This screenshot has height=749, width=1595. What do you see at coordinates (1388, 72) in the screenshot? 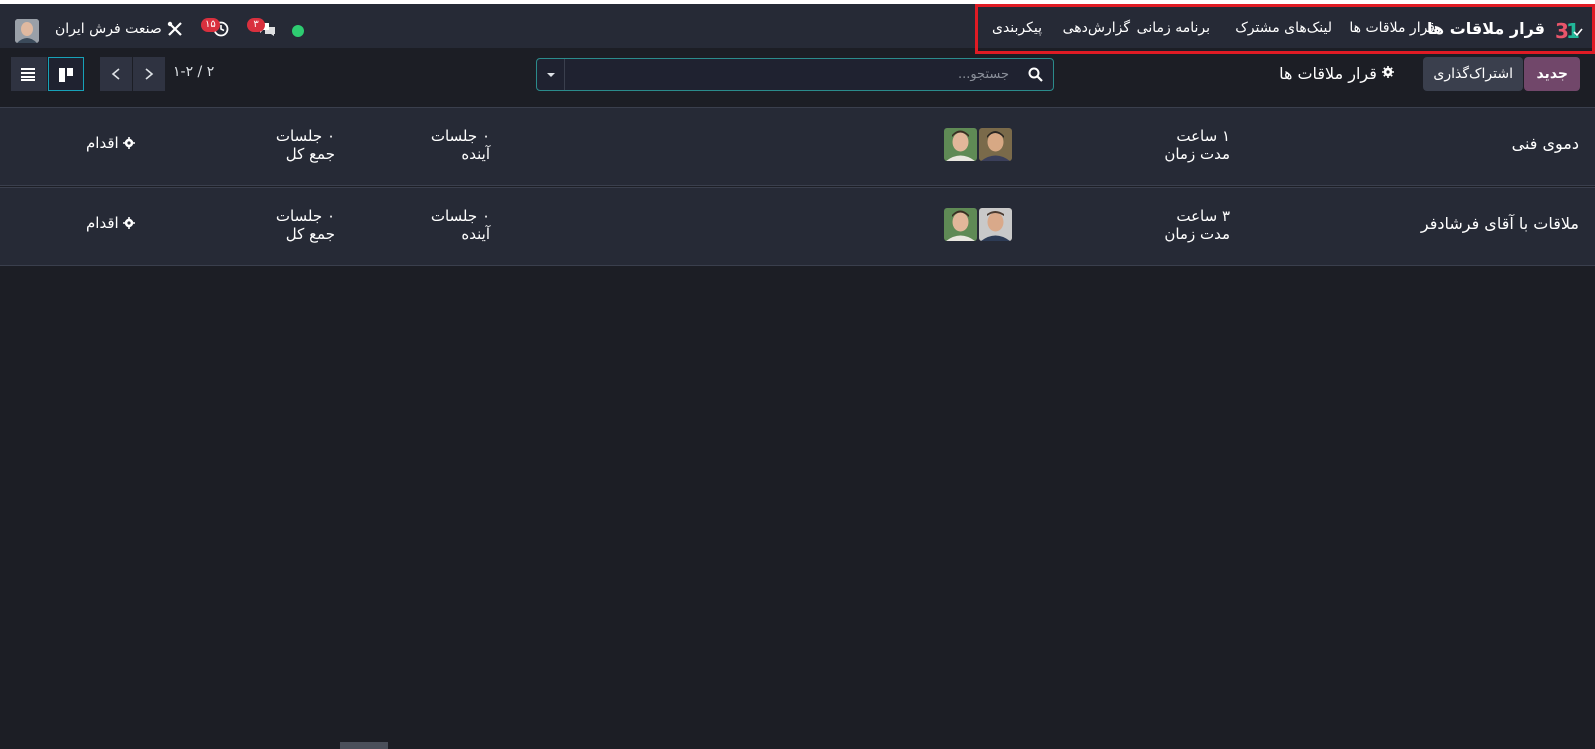
I see `settings-gear-icon` at bounding box center [1388, 72].